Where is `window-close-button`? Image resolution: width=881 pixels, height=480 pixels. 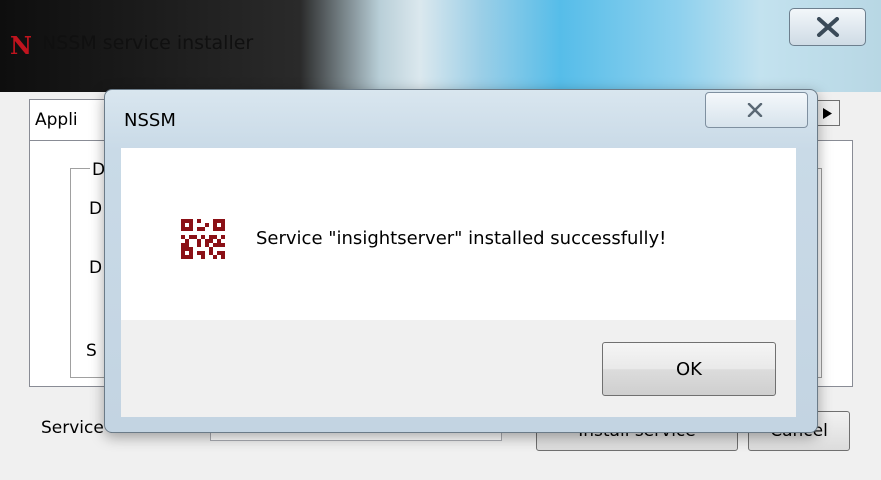 window-close-button is located at coordinates (827, 27).